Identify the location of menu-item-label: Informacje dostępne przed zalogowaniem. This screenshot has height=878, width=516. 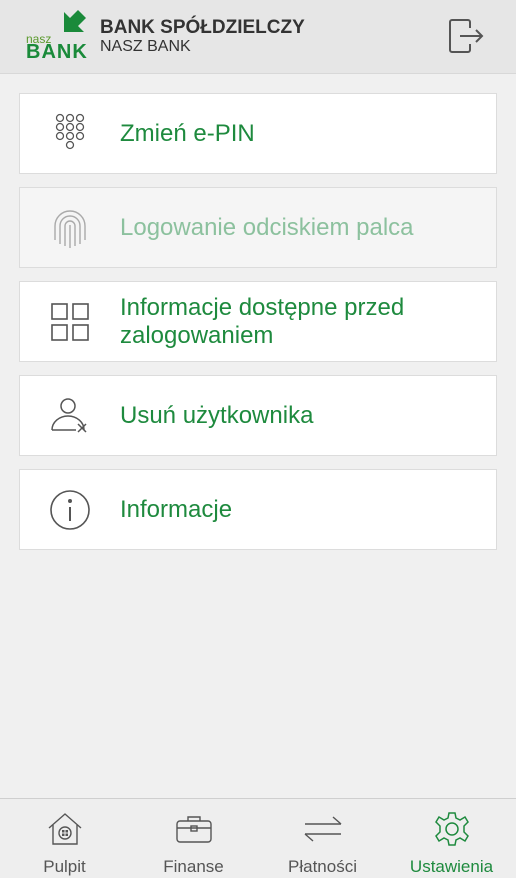
(262, 321).